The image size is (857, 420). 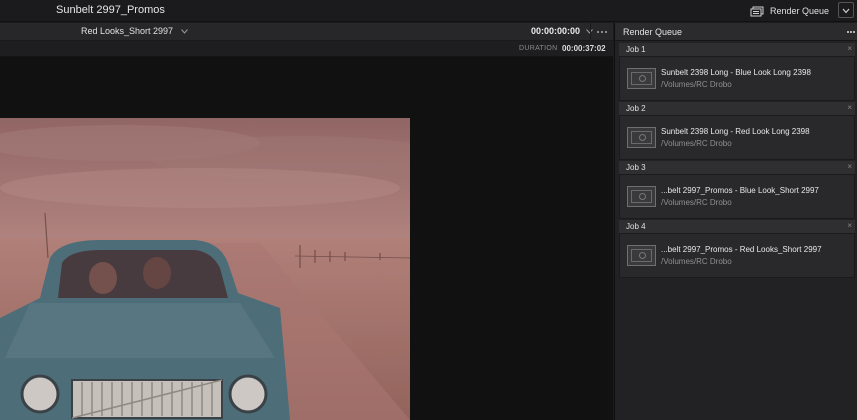 I want to click on timecode-dropdown: 00:00:00:00, so click(x=562, y=31).